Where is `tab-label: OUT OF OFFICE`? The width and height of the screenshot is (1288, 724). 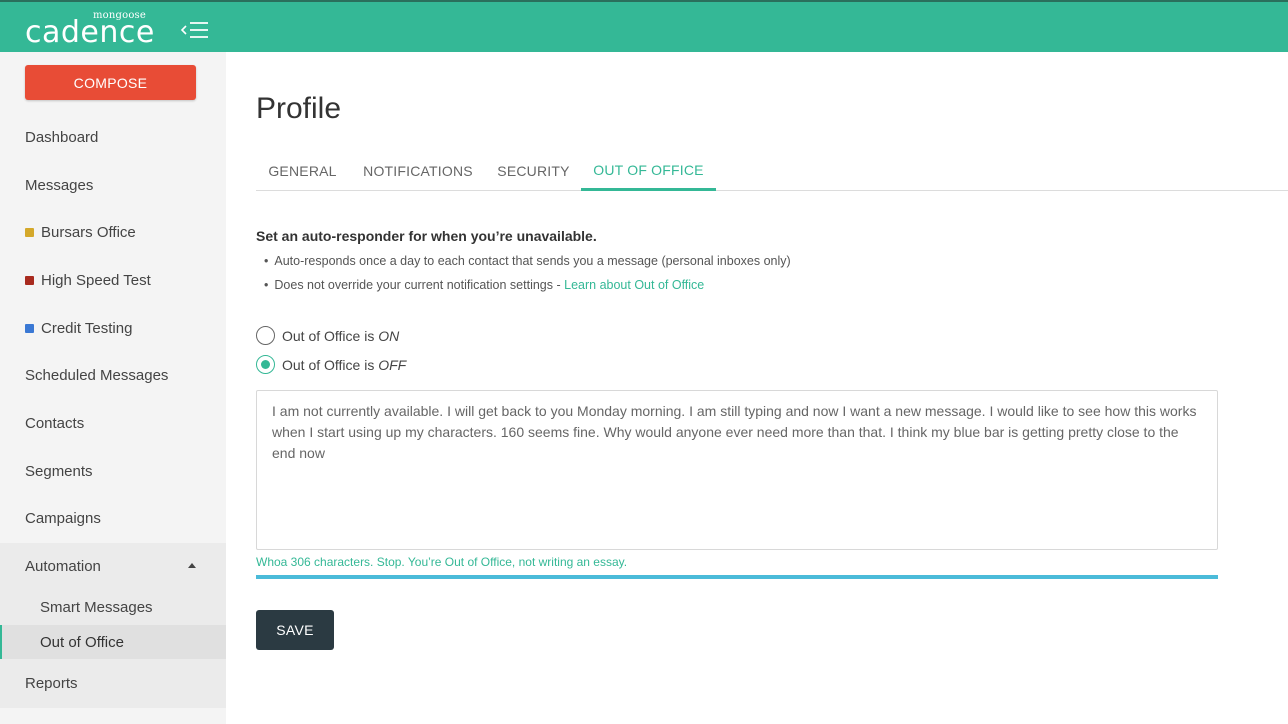 tab-label: OUT OF OFFICE is located at coordinates (648, 170).